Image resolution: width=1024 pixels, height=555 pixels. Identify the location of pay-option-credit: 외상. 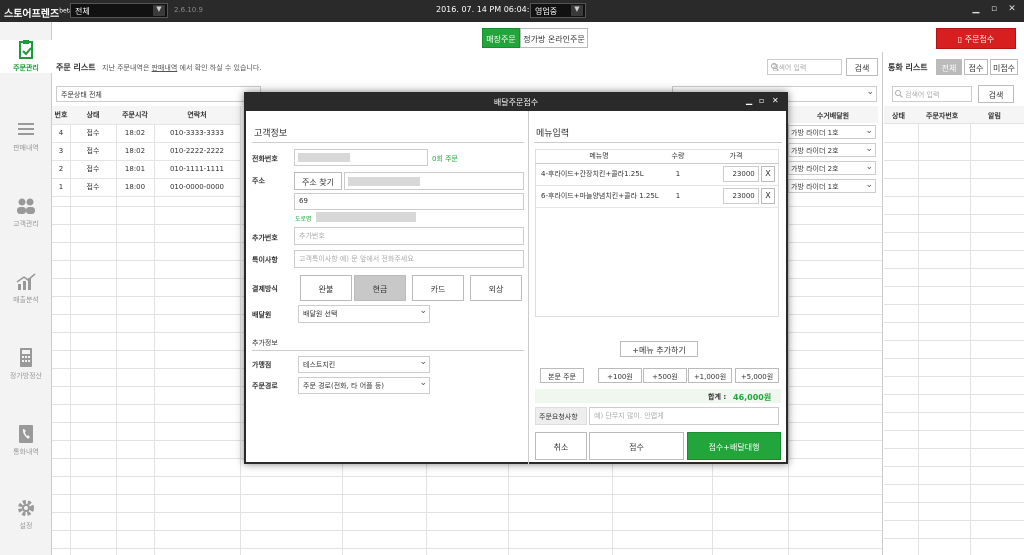
(496, 288).